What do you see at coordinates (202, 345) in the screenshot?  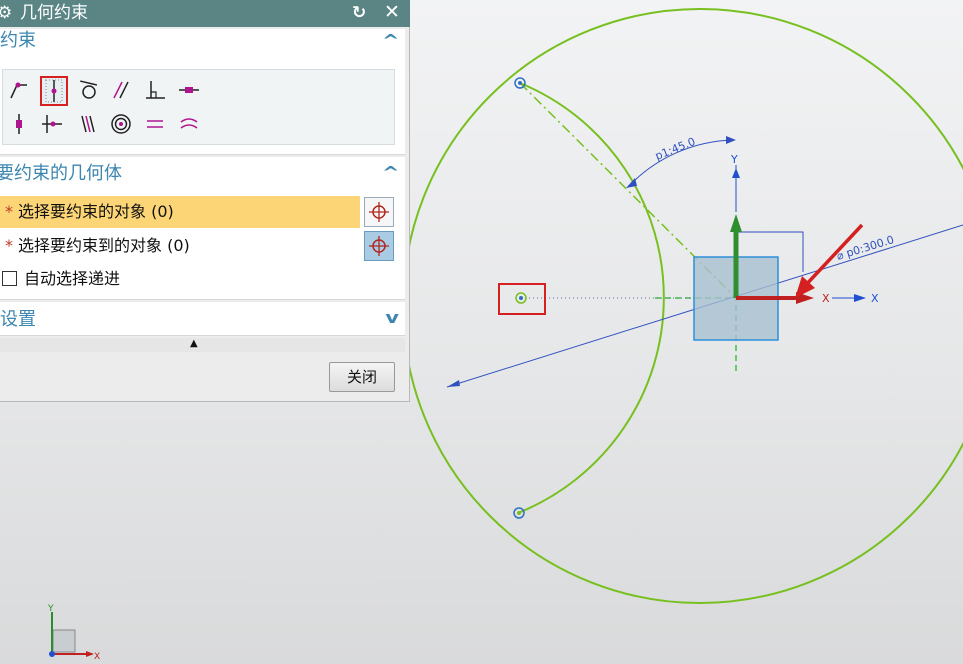 I see `more-options-expander: ▲` at bounding box center [202, 345].